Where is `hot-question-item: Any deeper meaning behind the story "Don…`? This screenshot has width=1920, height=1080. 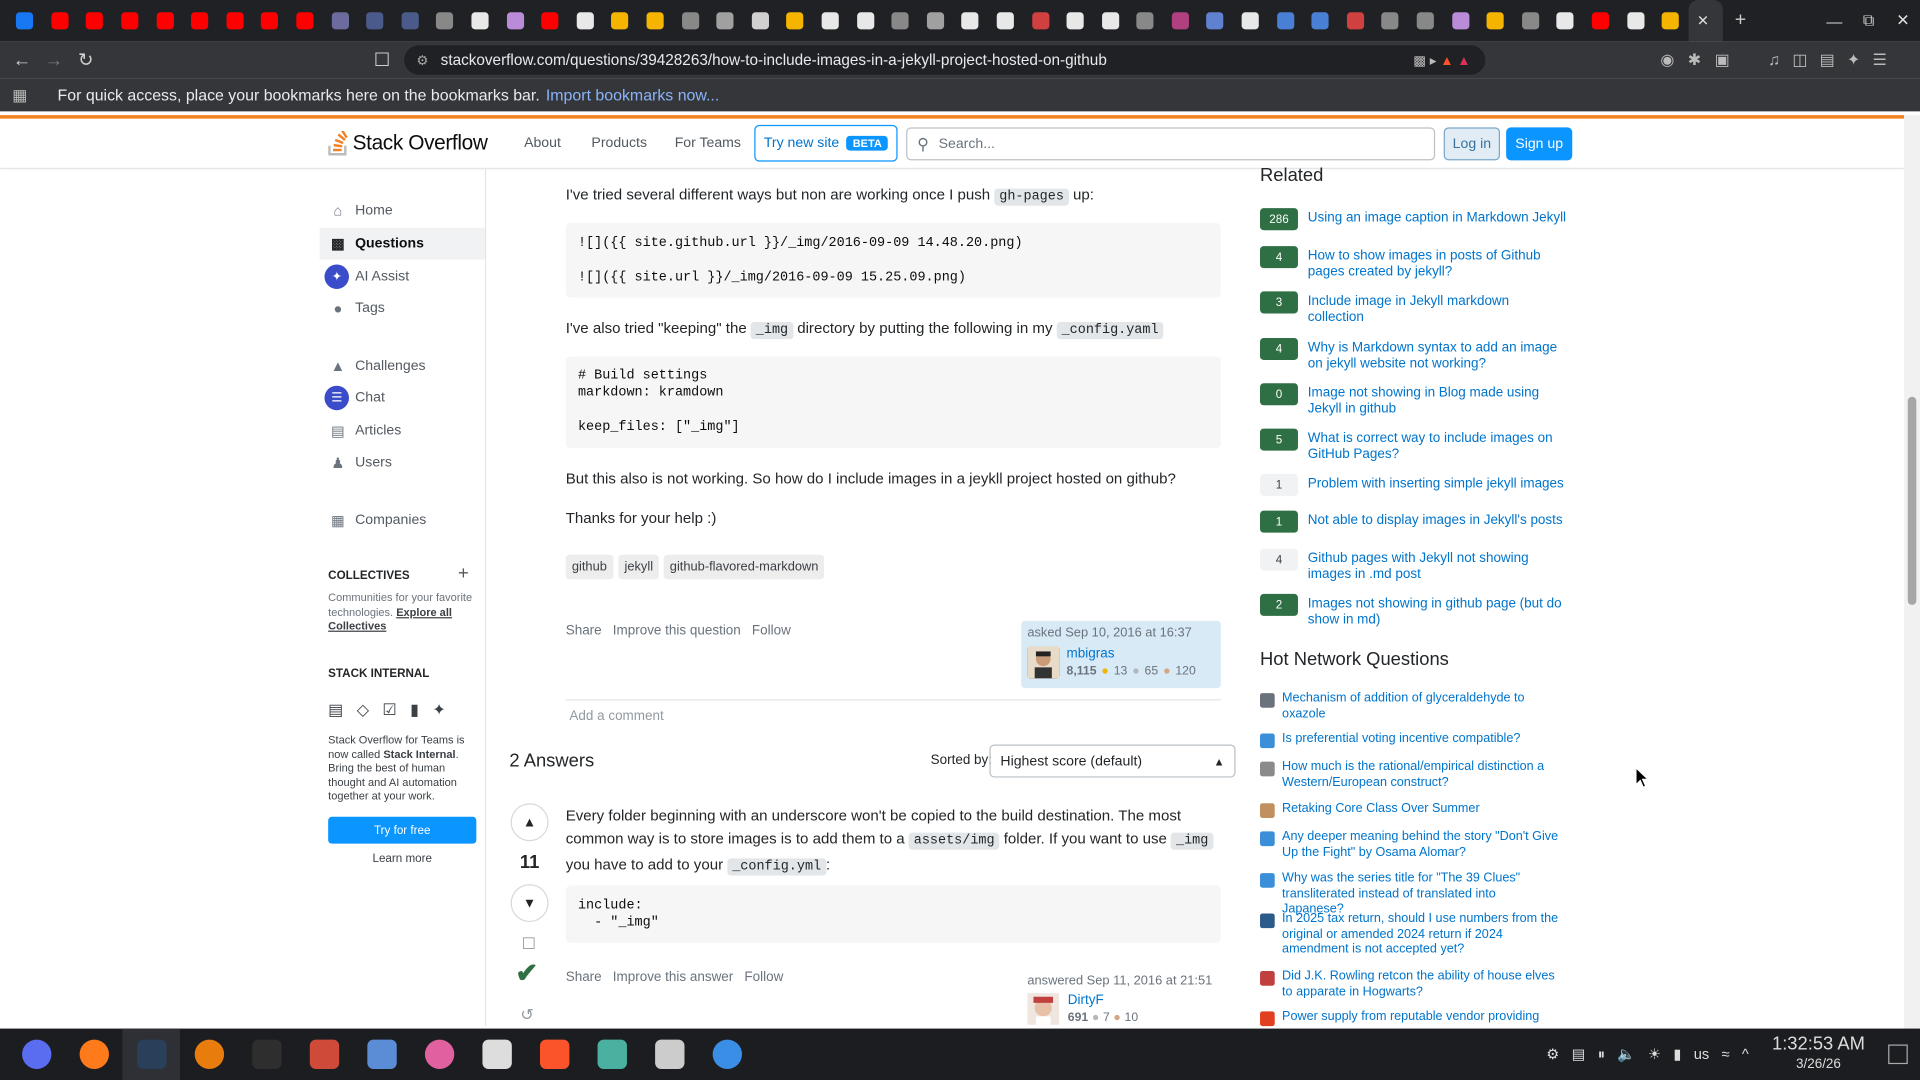 hot-question-item: Any deeper meaning behind the story "Don… is located at coordinates (1410, 845).